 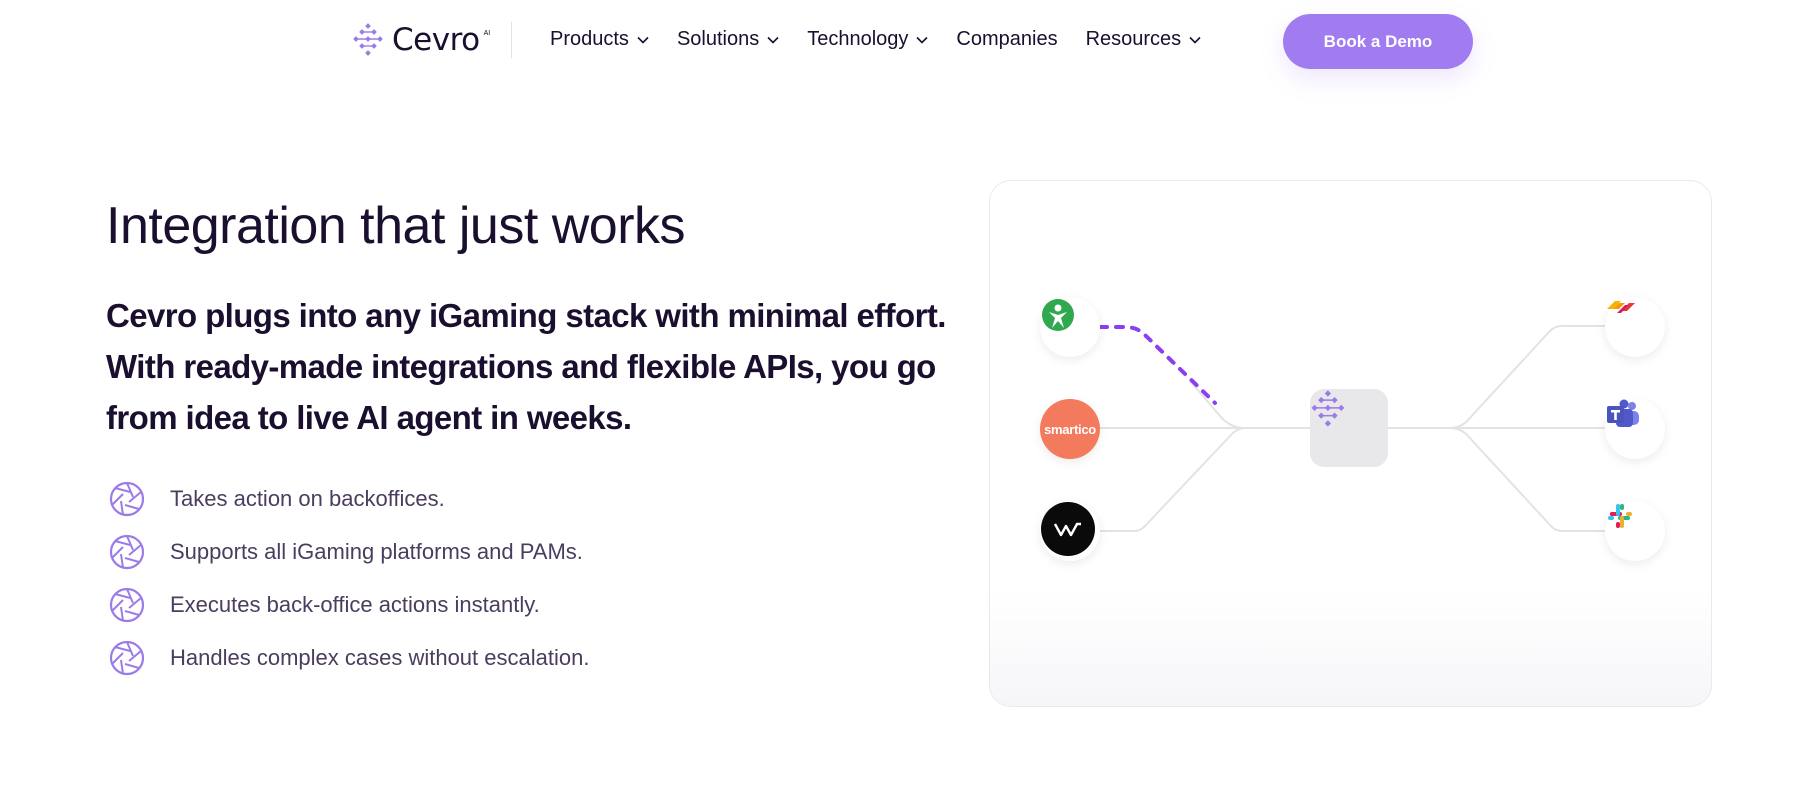 I want to click on feature-text: Takes action on backoffices., so click(x=307, y=498).